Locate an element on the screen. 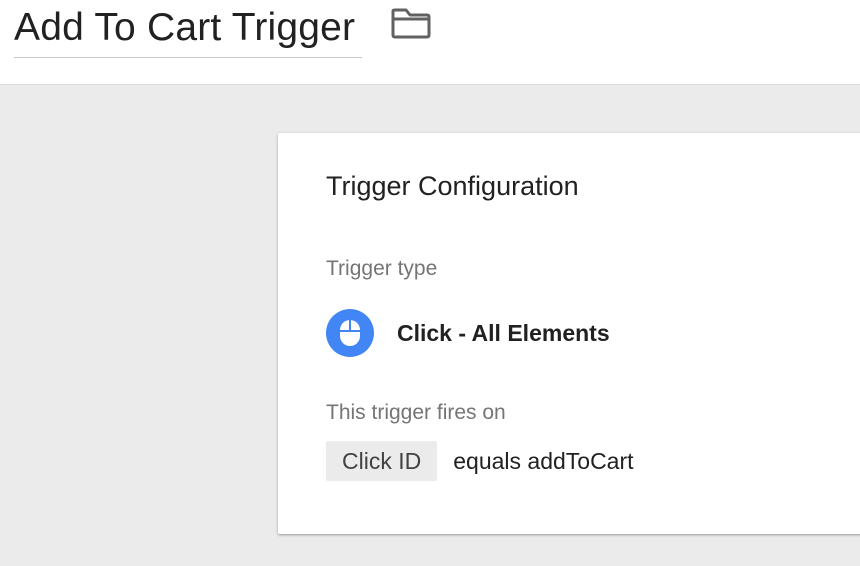 Image resolution: width=860 pixels, height=566 pixels. condition-text: equals addToCart is located at coordinates (543, 460).